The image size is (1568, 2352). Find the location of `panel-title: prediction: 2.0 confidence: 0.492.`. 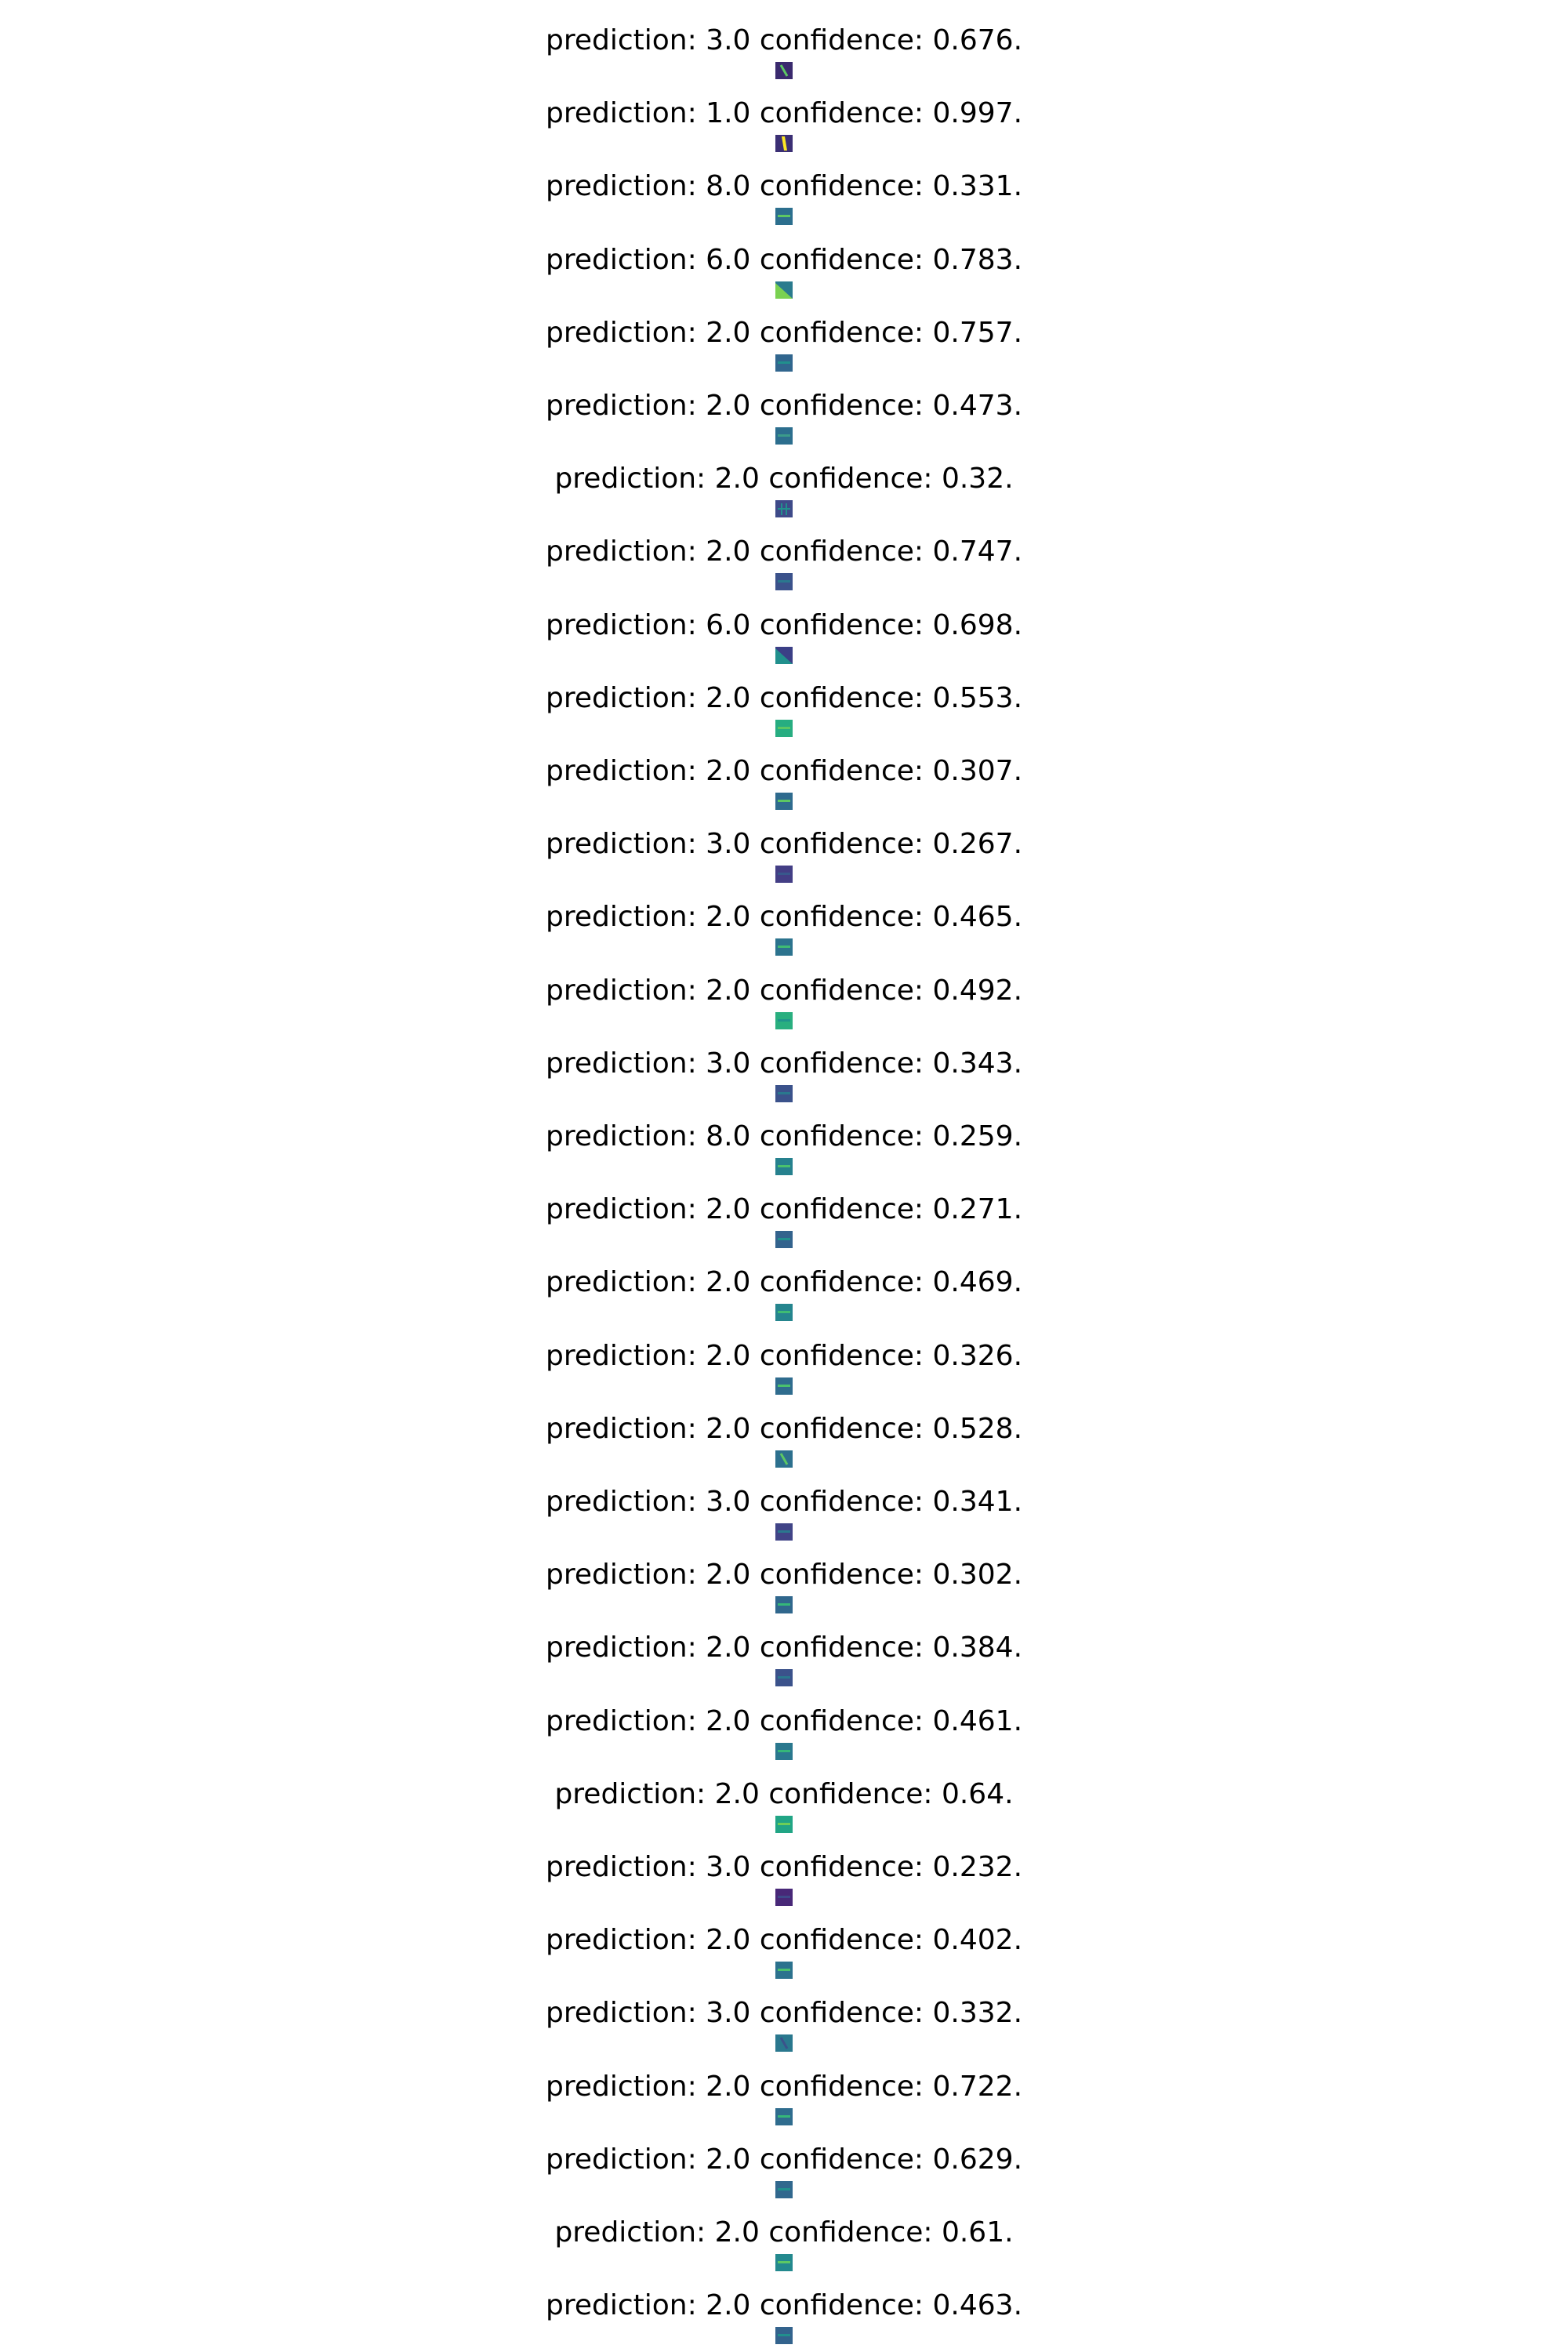

panel-title: prediction: 2.0 confidence: 0.492. is located at coordinates (784, 991).